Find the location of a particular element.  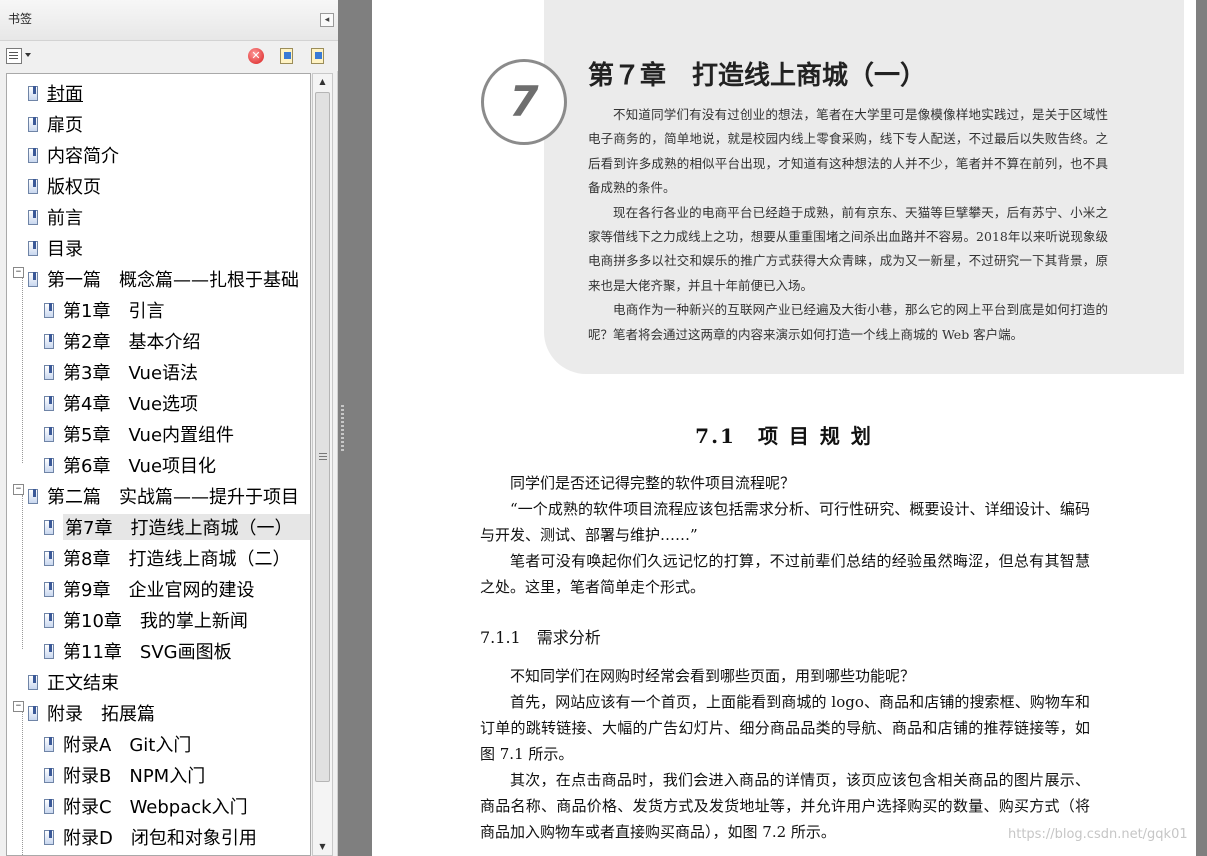

bookmark-label: 第2章 基本介绍 is located at coordinates (132, 342).